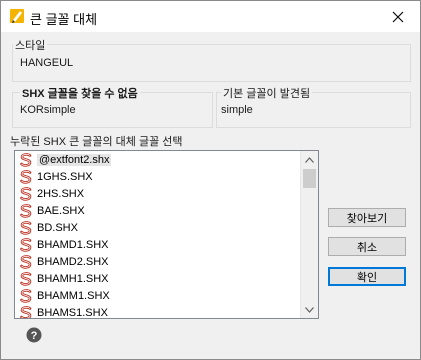 Image resolution: width=421 pixels, height=360 pixels. Describe the element at coordinates (158, 244) in the screenshot. I see `font-list-item: BHAMD1.SHX` at that location.